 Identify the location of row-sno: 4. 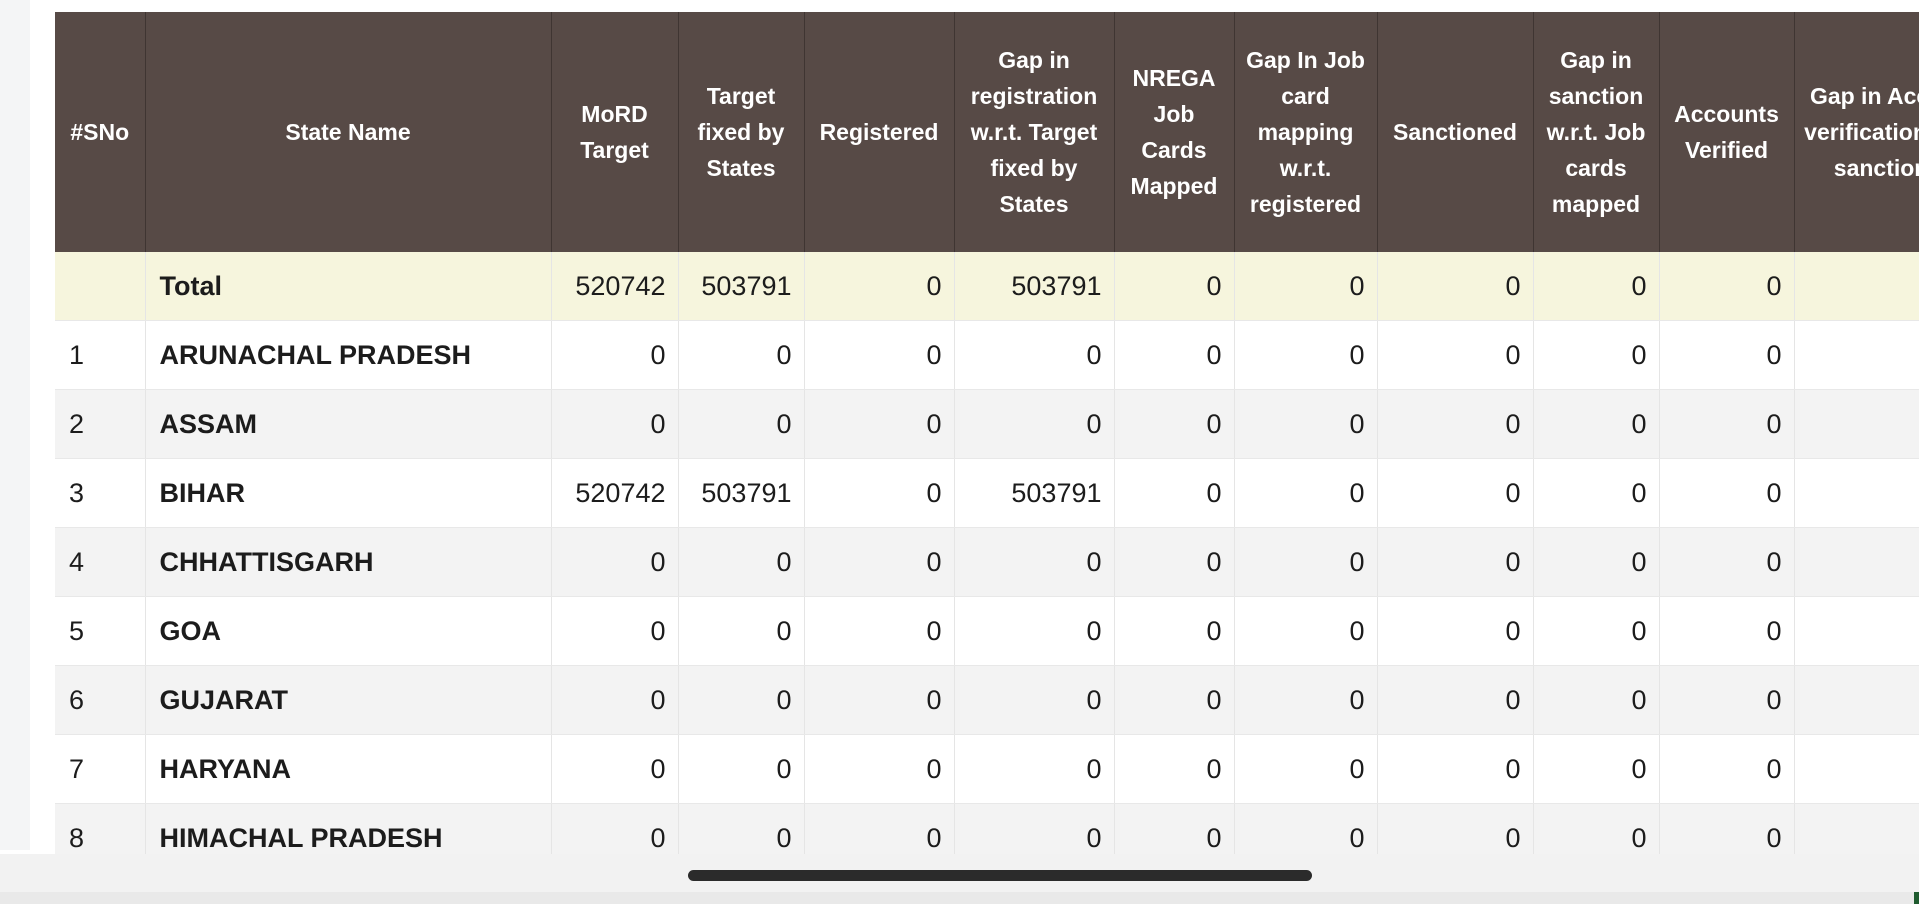
(100, 562).